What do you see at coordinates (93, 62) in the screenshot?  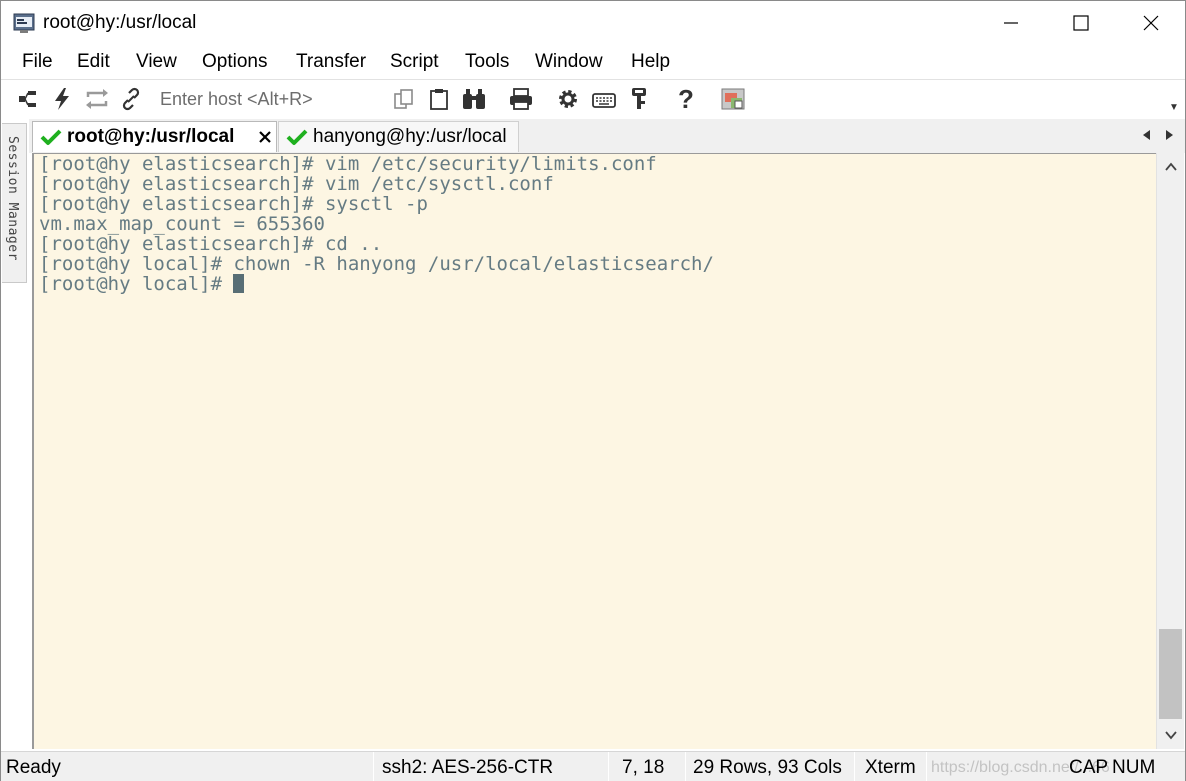 I see `menu-edit: Edit` at bounding box center [93, 62].